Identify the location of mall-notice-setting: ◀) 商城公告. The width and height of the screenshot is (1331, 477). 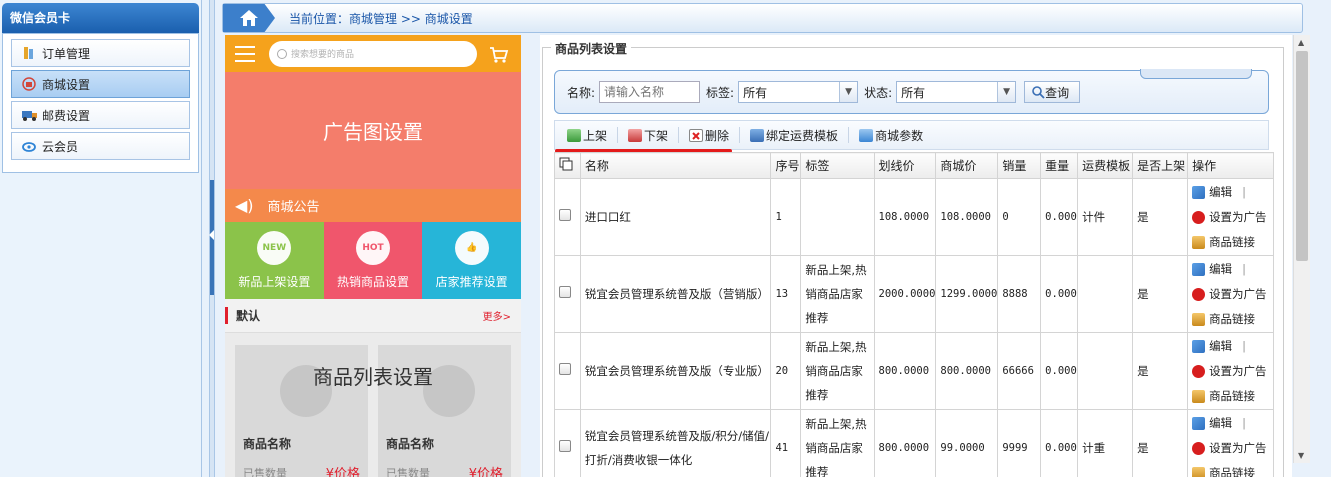
(373, 205).